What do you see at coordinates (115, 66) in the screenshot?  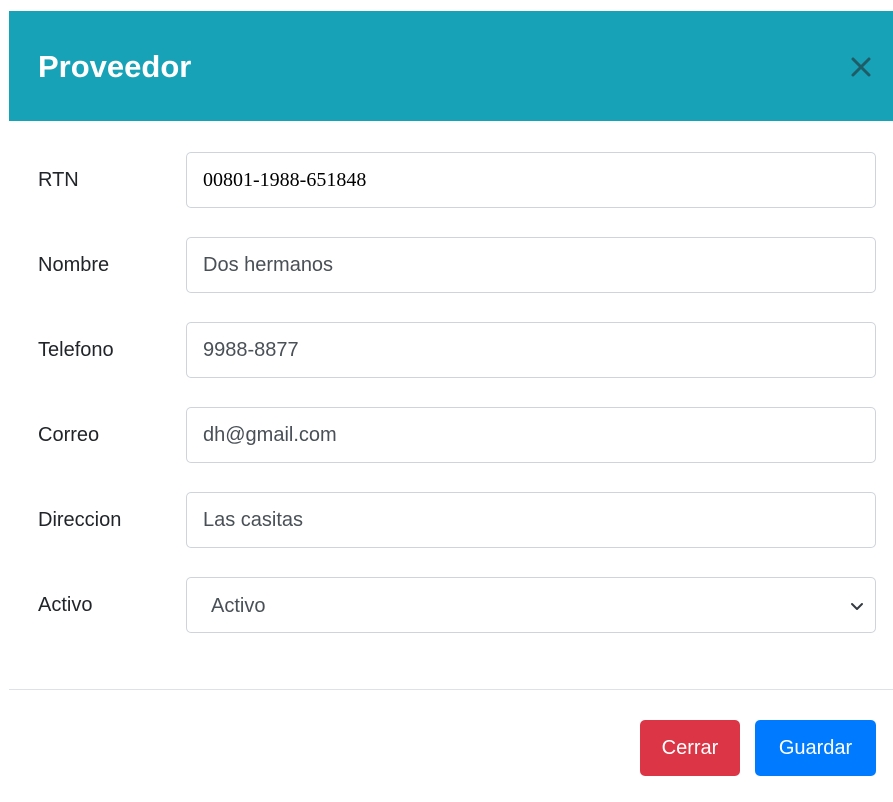 I see `modal-title: Proveedor` at bounding box center [115, 66].